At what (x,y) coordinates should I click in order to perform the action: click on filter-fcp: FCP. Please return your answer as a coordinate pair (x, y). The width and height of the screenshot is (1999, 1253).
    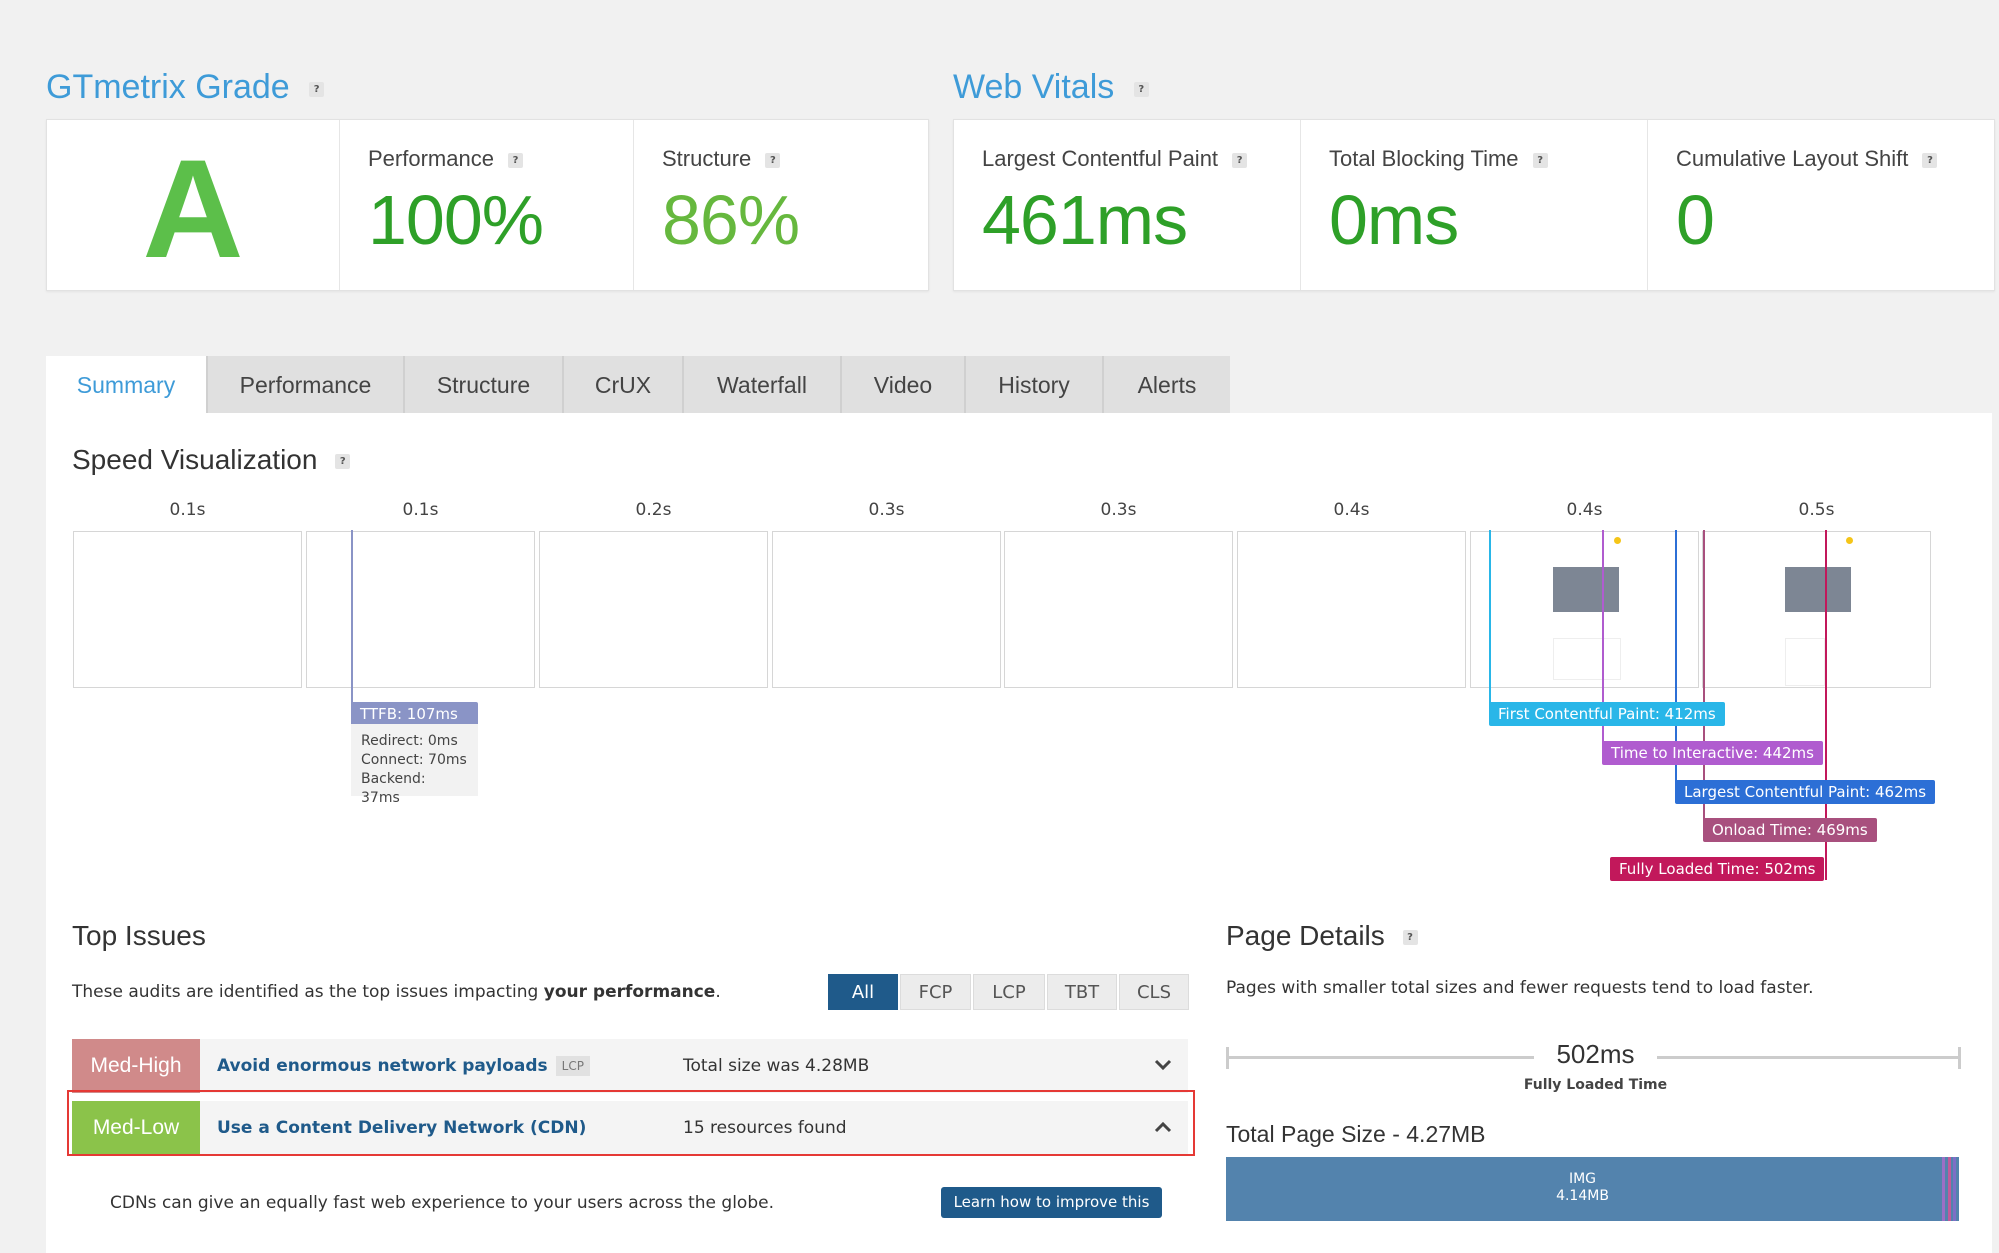
    Looking at the image, I should click on (935, 992).